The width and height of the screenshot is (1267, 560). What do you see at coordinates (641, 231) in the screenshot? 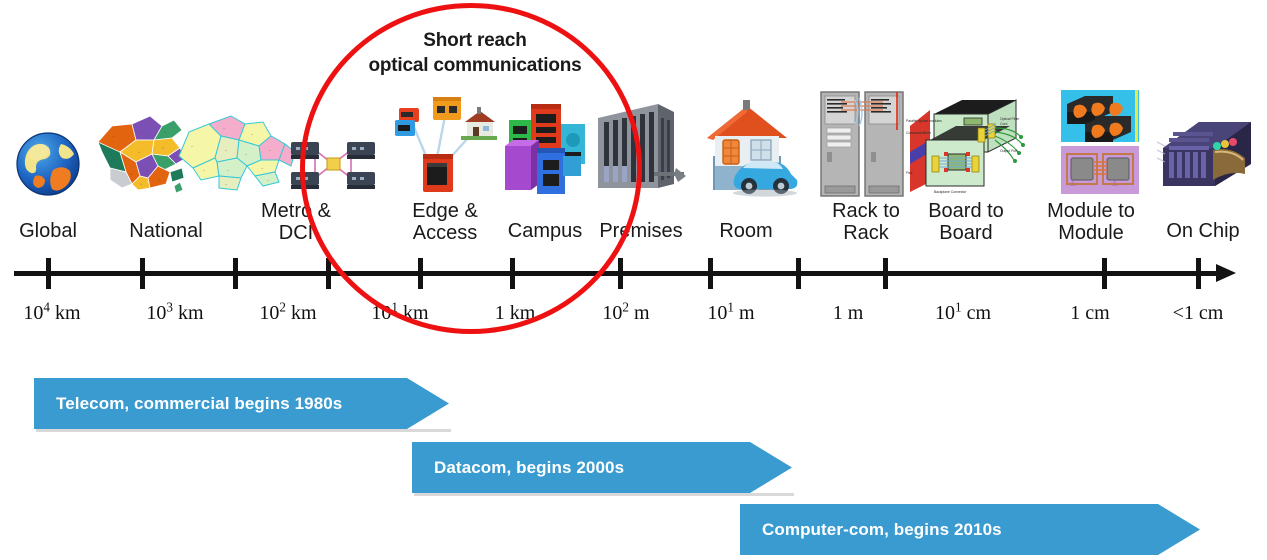
I see `tier-label-premises: Premises` at bounding box center [641, 231].